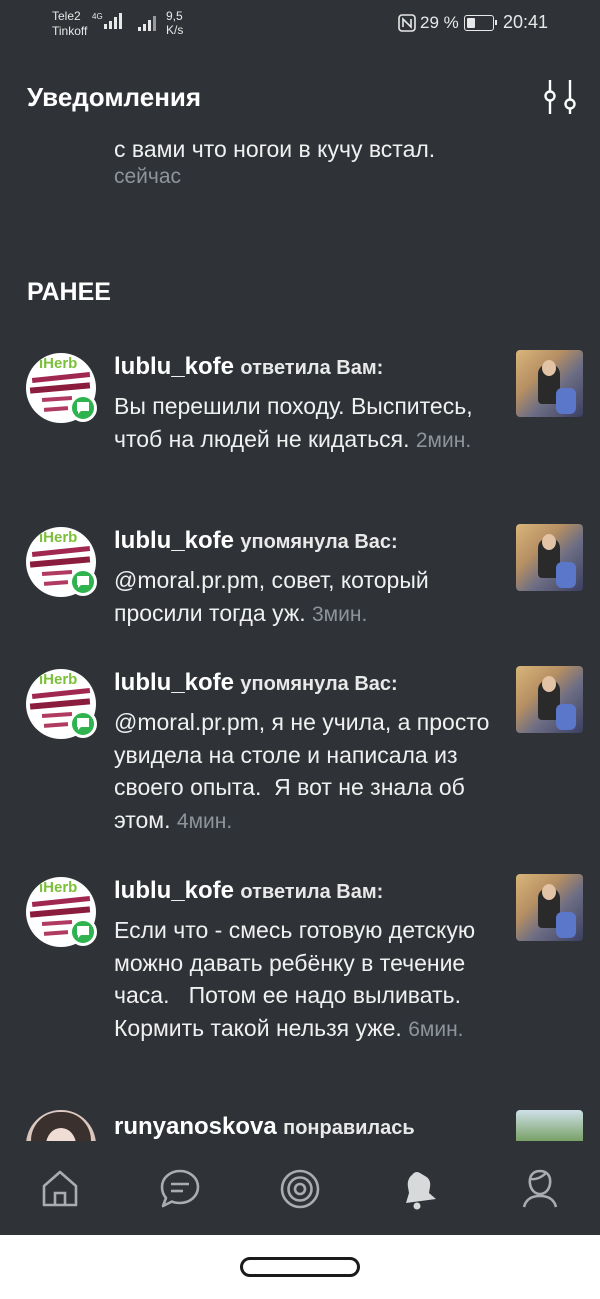 The width and height of the screenshot is (600, 1299). Describe the element at coordinates (496, 22) in the screenshot. I see `battery-tip` at that location.